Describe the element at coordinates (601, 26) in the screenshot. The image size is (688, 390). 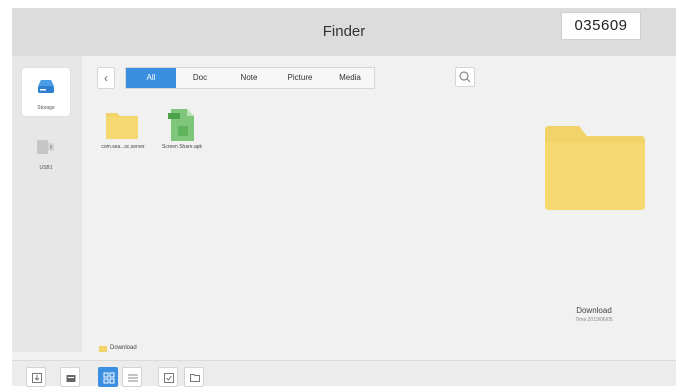
I see `connection-code: 035609` at that location.